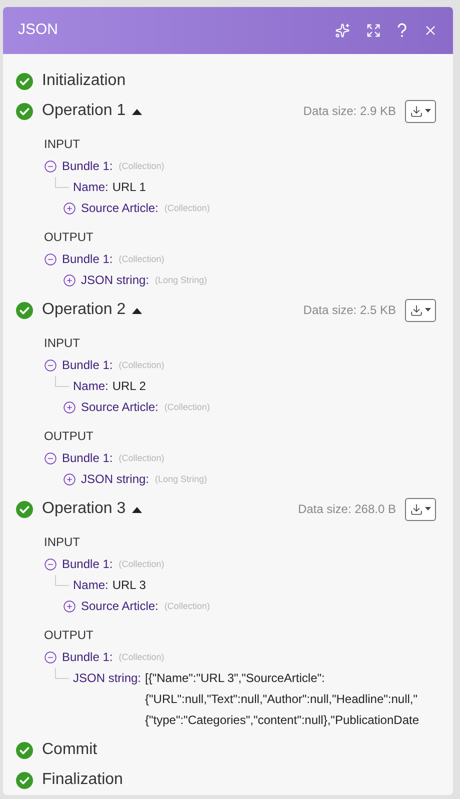 The image size is (460, 799). Describe the element at coordinates (430, 30) in the screenshot. I see `close-icon` at that location.